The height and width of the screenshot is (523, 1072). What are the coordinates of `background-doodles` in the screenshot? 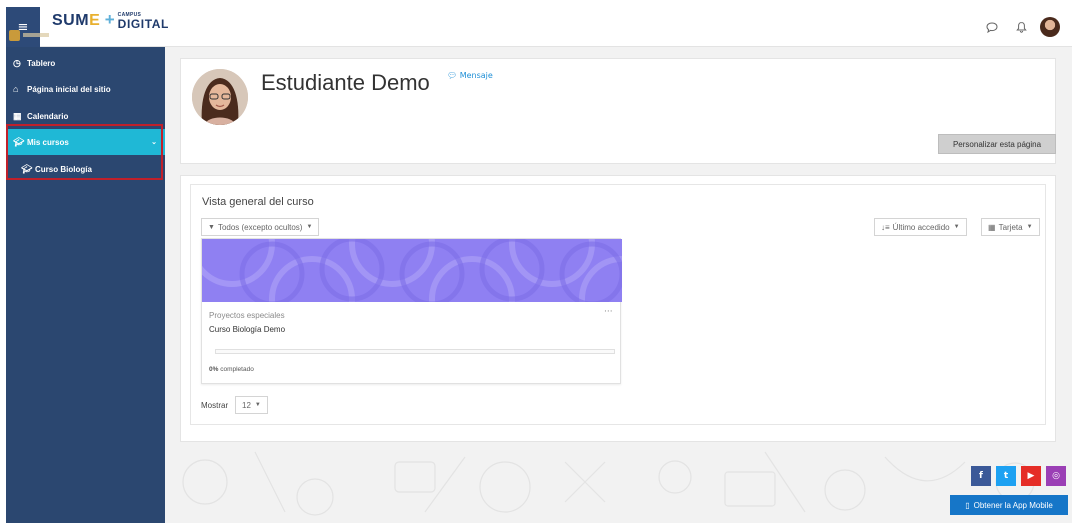 It's located at (608, 483).